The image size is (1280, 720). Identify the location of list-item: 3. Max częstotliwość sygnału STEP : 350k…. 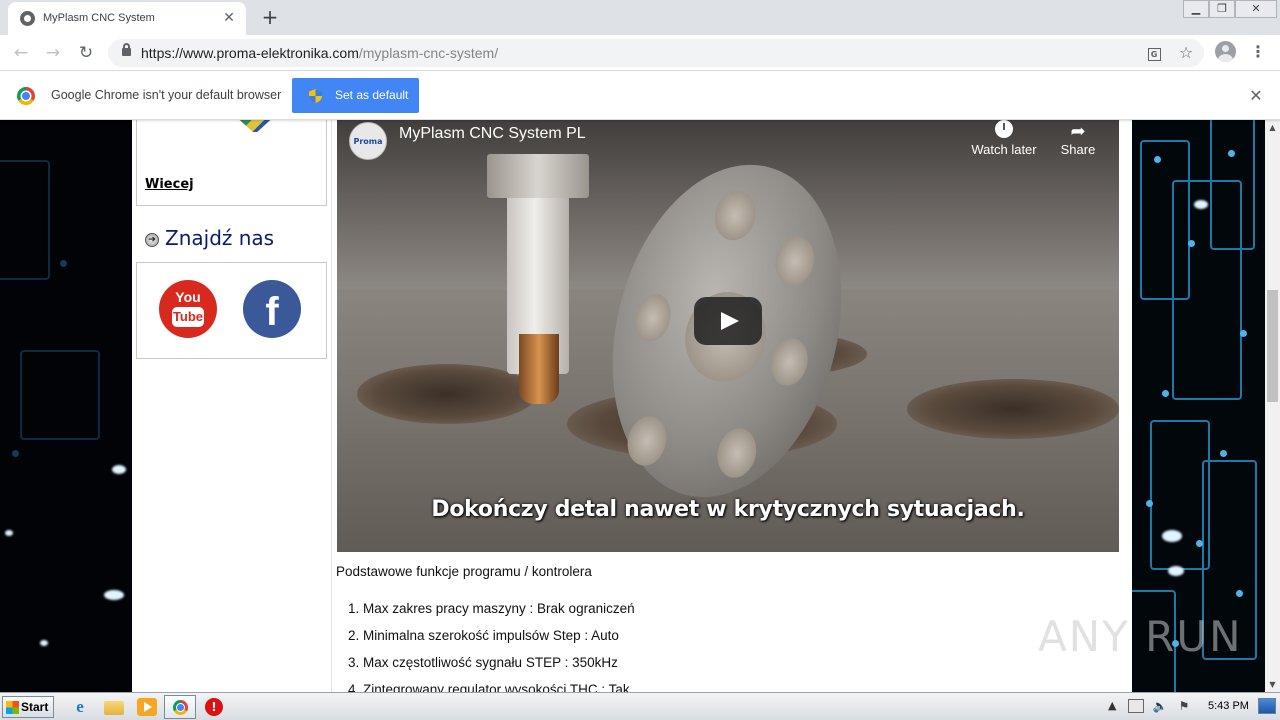
(483, 662).